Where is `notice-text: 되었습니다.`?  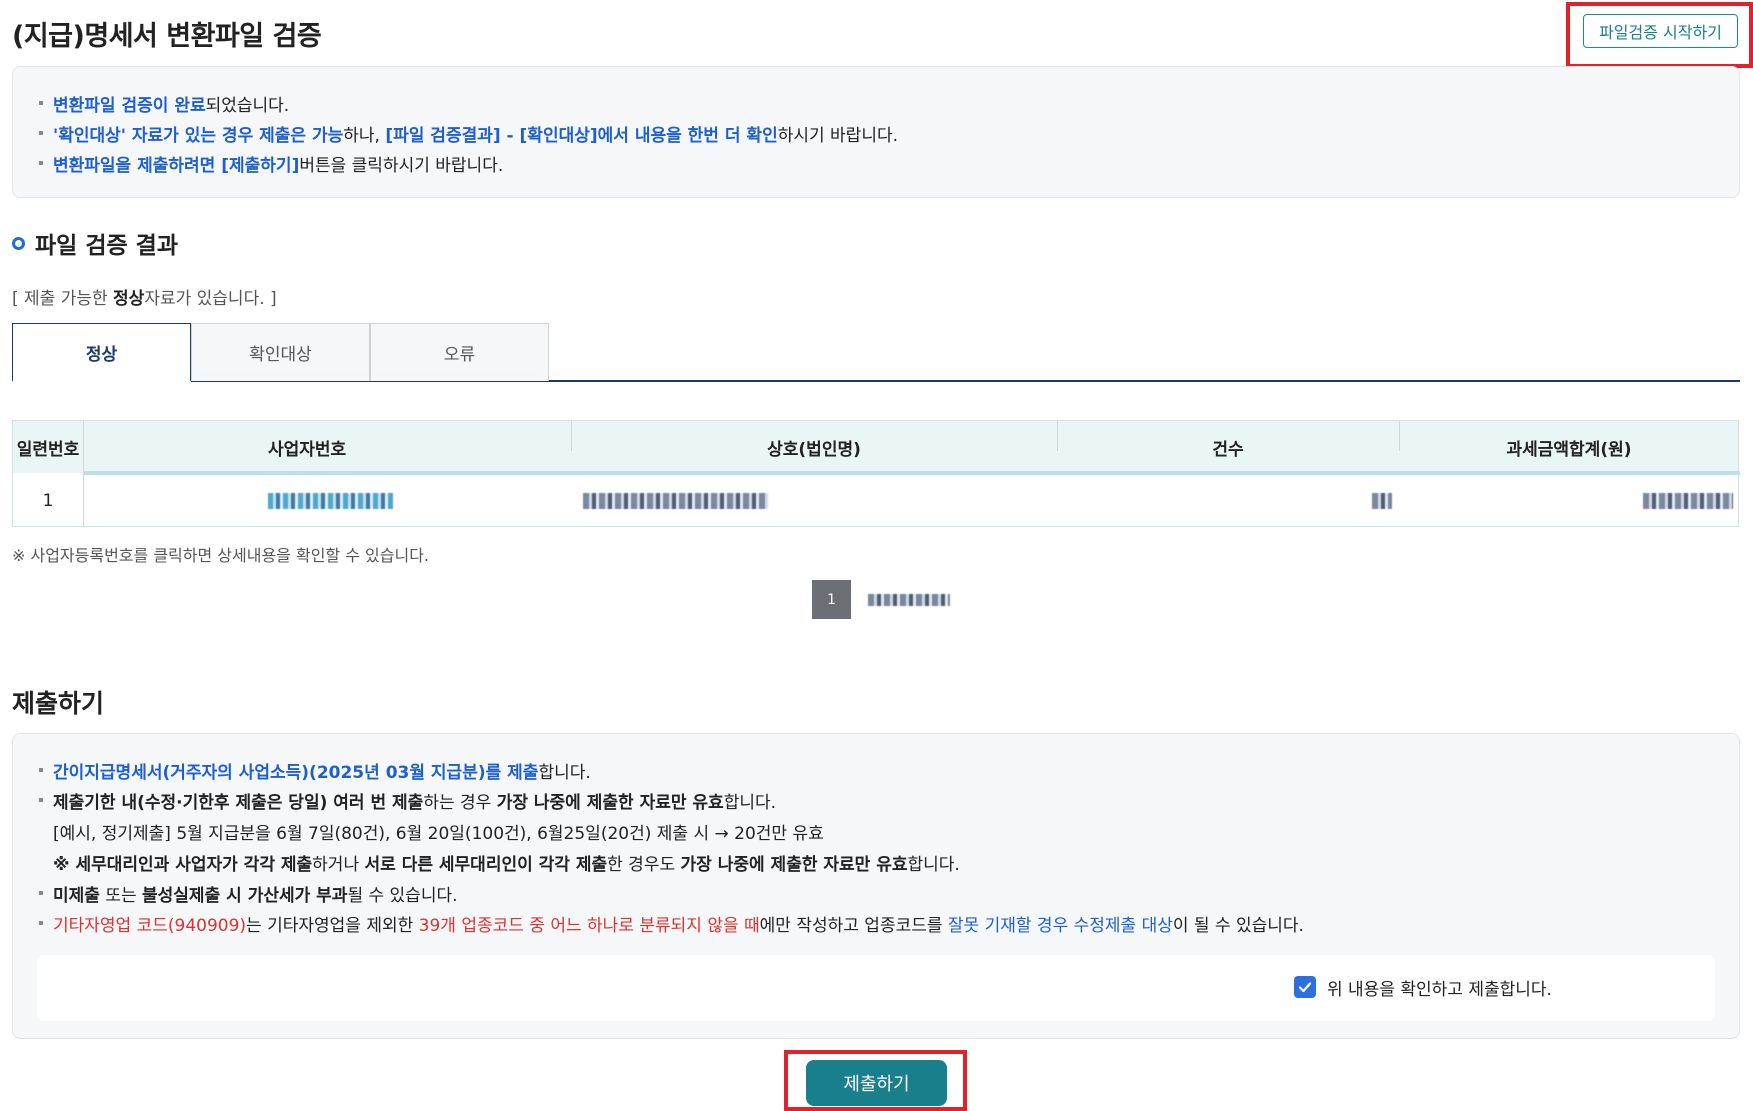 notice-text: 되었습니다. is located at coordinates (247, 106).